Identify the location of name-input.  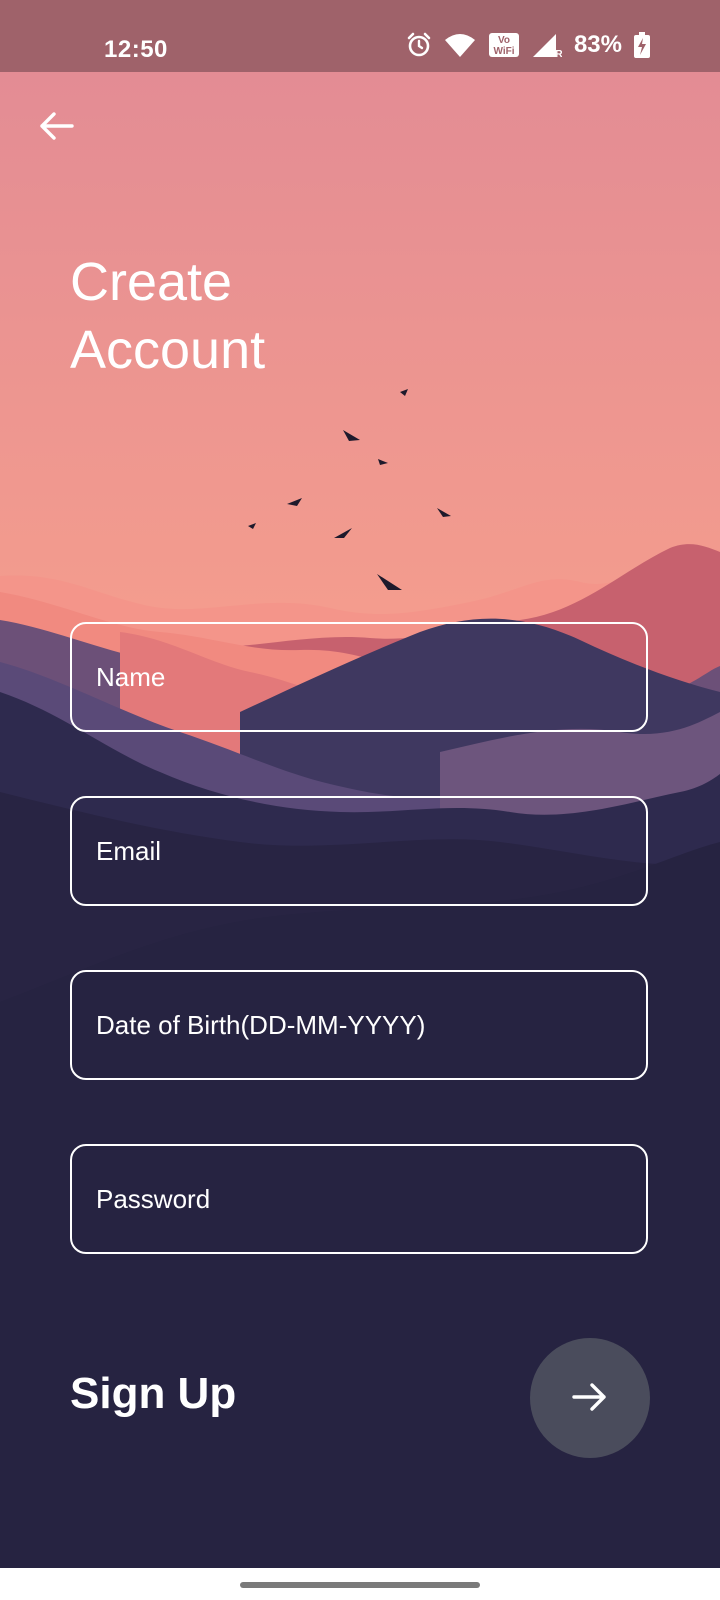
(359, 677).